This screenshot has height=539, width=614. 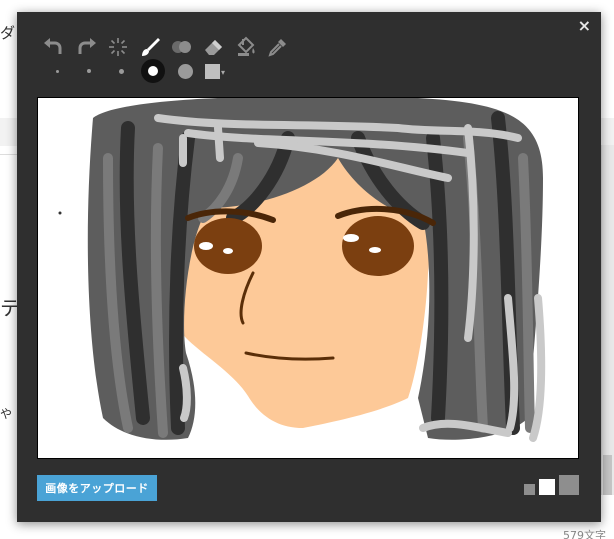 What do you see at coordinates (153, 71) in the screenshot?
I see `brush-size-l` at bounding box center [153, 71].